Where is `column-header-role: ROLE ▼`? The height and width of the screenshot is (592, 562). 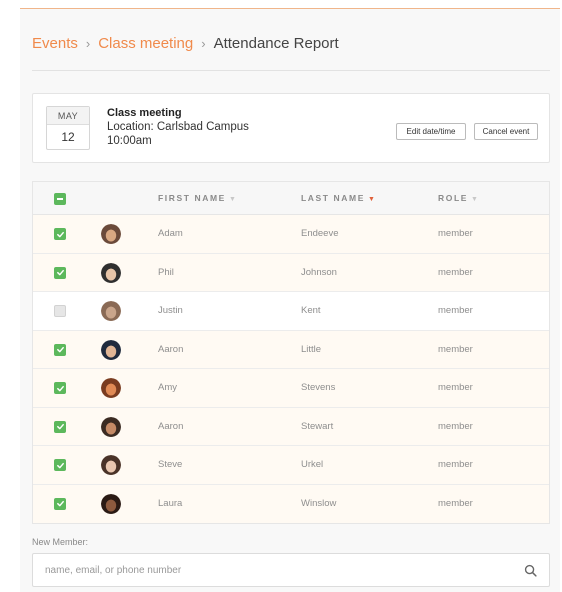 column-header-role: ROLE ▼ is located at coordinates (459, 199).